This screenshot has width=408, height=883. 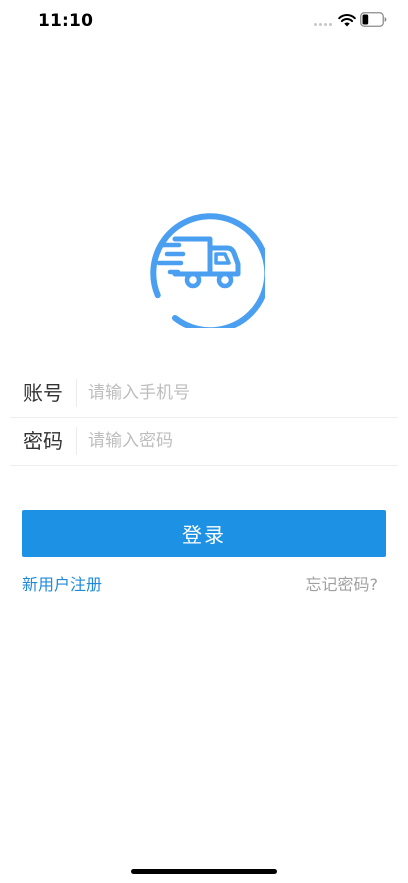 What do you see at coordinates (204, 871) in the screenshot?
I see `home-indicator` at bounding box center [204, 871].